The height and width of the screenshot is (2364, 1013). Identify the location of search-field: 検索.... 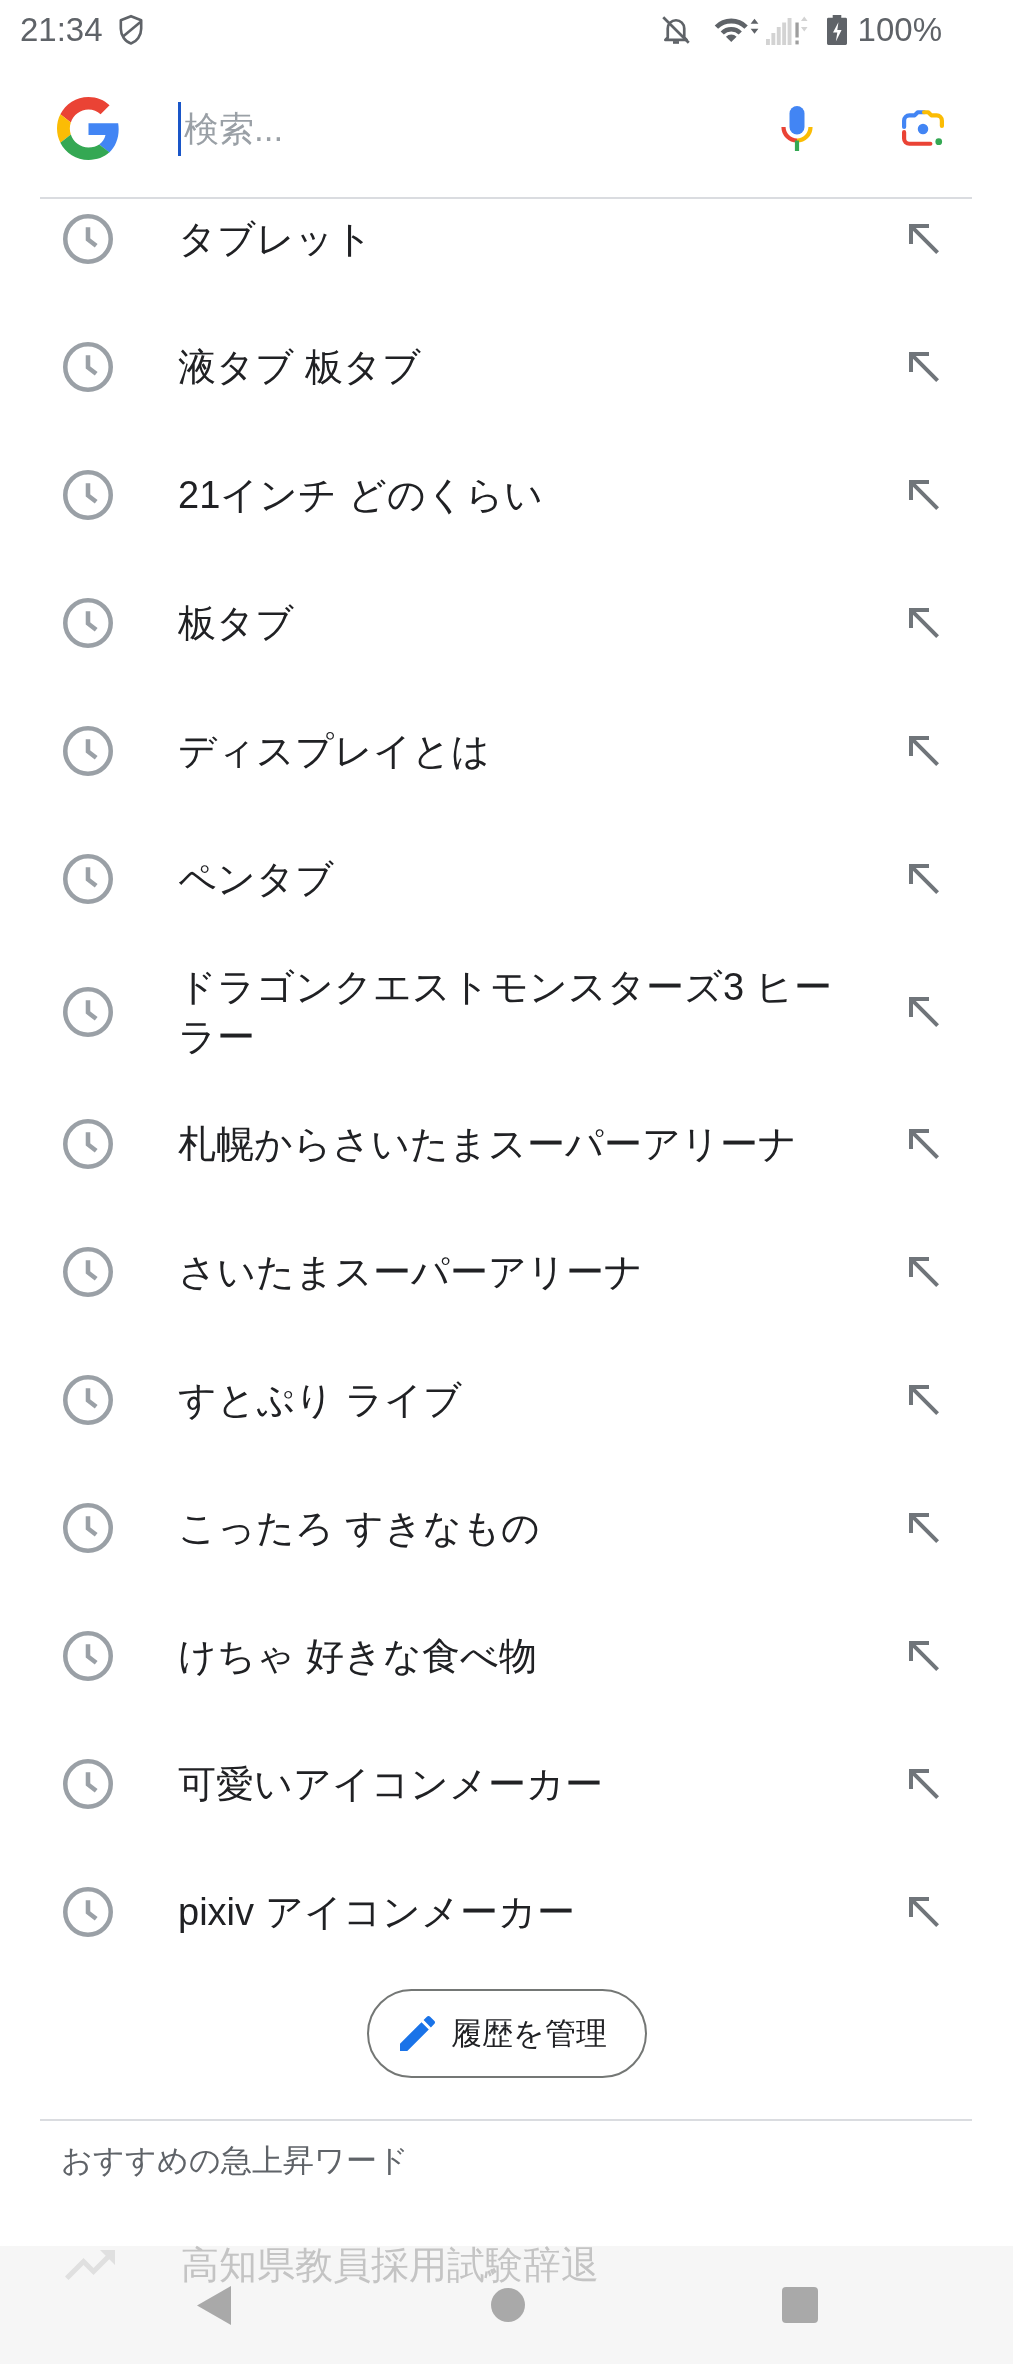
(473, 128).